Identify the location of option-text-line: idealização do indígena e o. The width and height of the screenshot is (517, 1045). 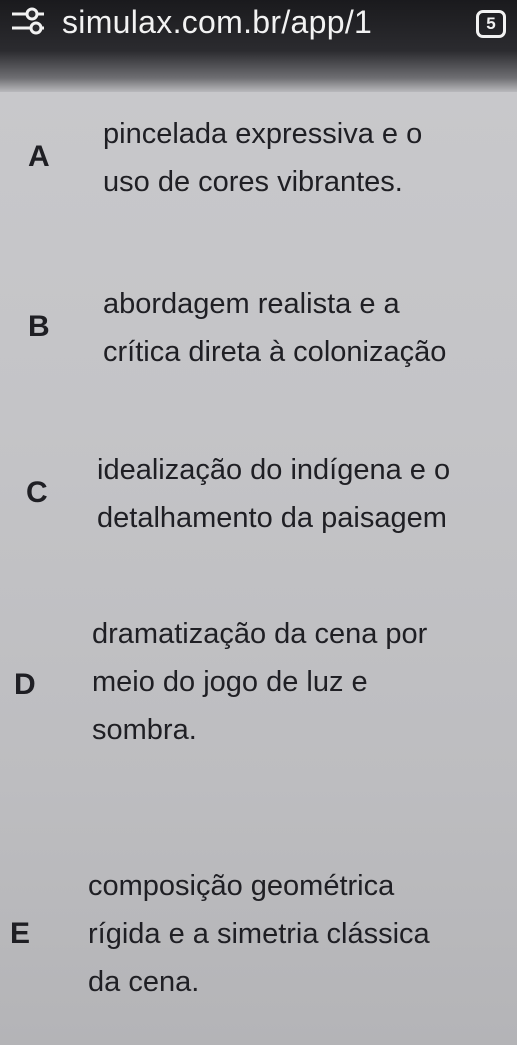
(274, 470).